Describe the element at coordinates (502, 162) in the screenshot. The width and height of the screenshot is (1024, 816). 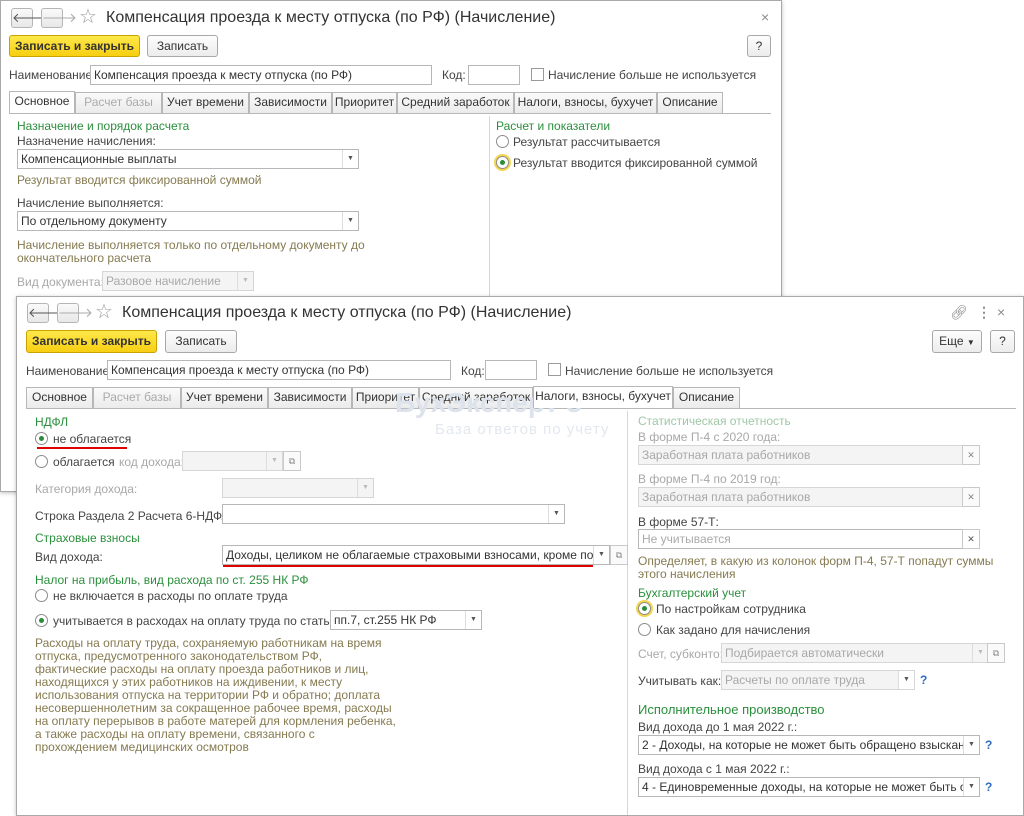
I see `radio-fixed` at that location.